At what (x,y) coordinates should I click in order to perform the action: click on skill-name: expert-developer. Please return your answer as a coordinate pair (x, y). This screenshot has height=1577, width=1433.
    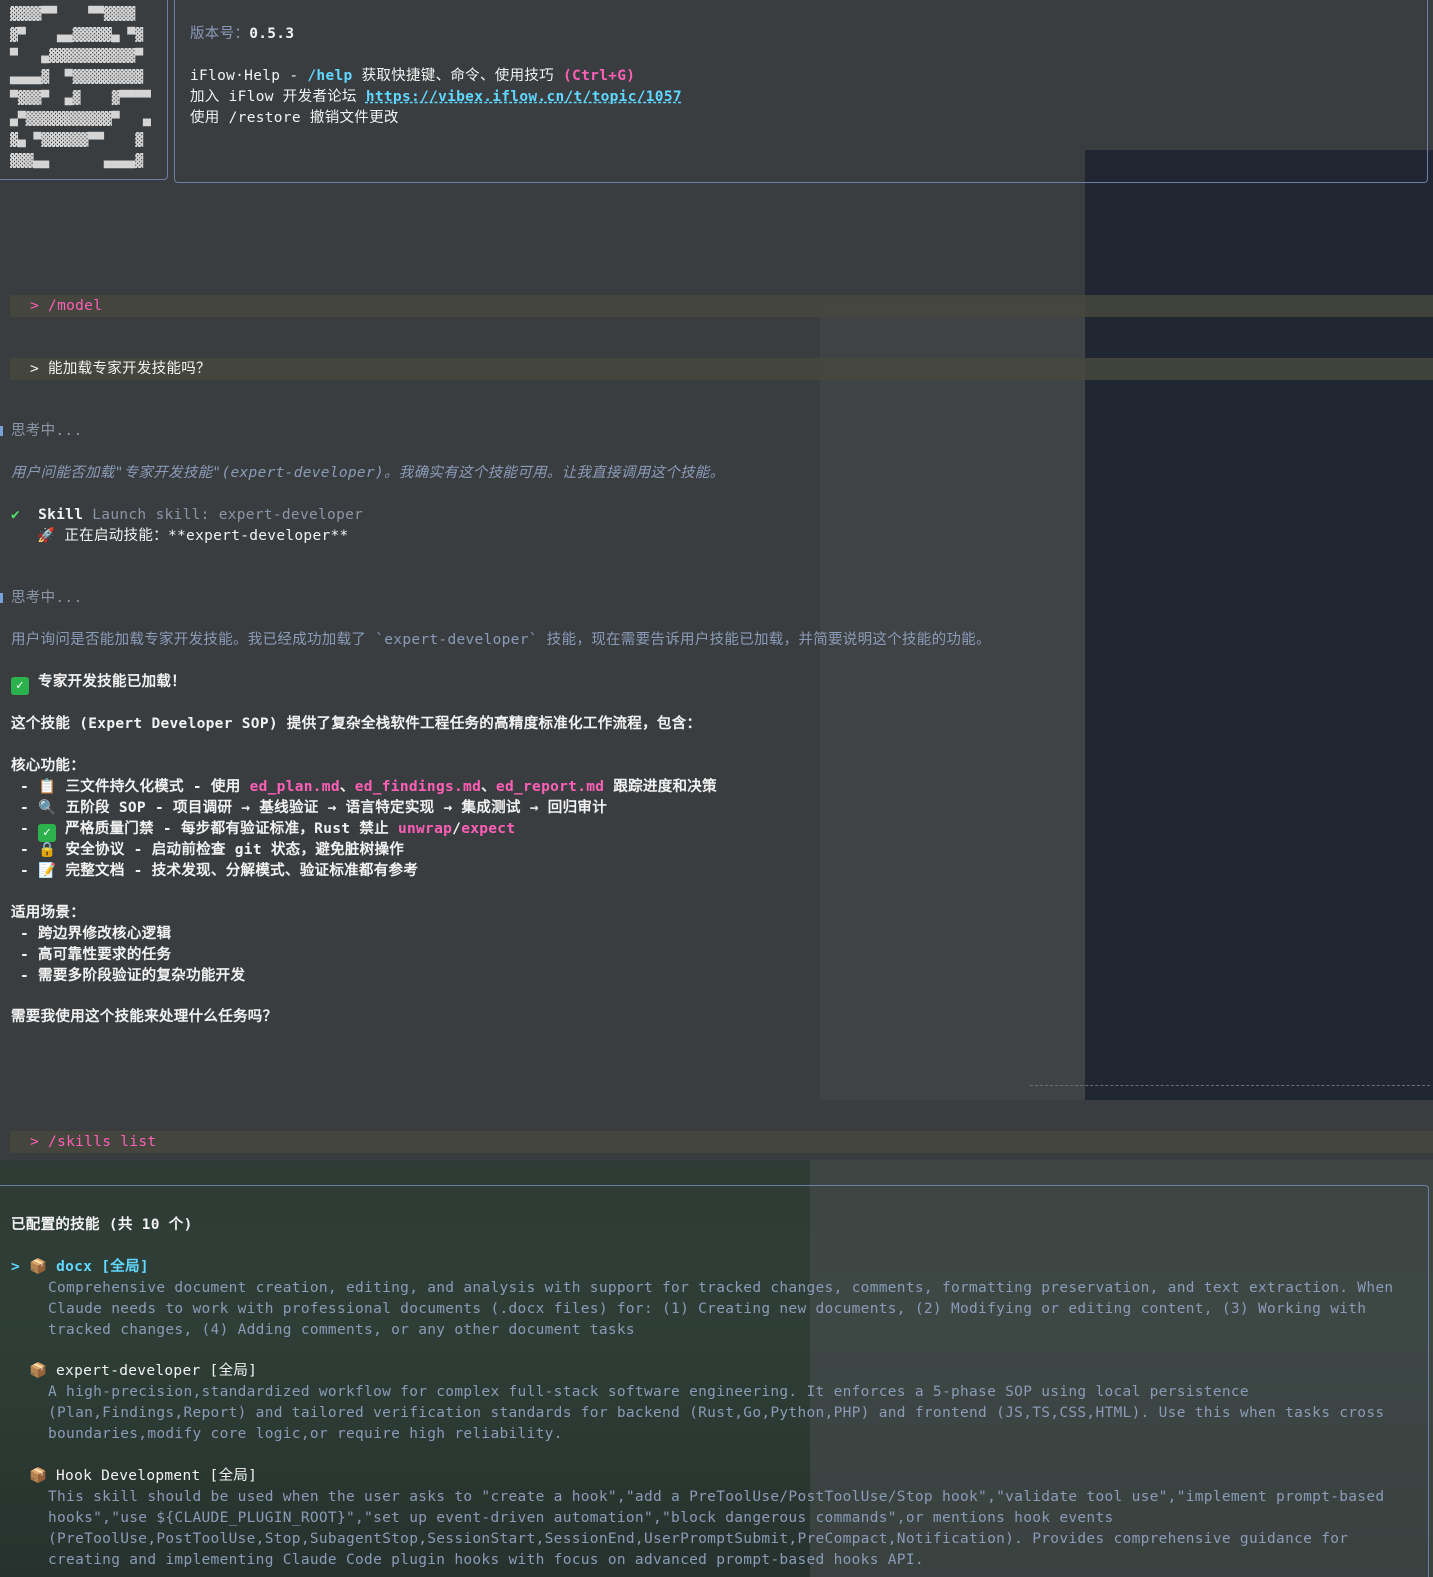
    Looking at the image, I should click on (128, 1371).